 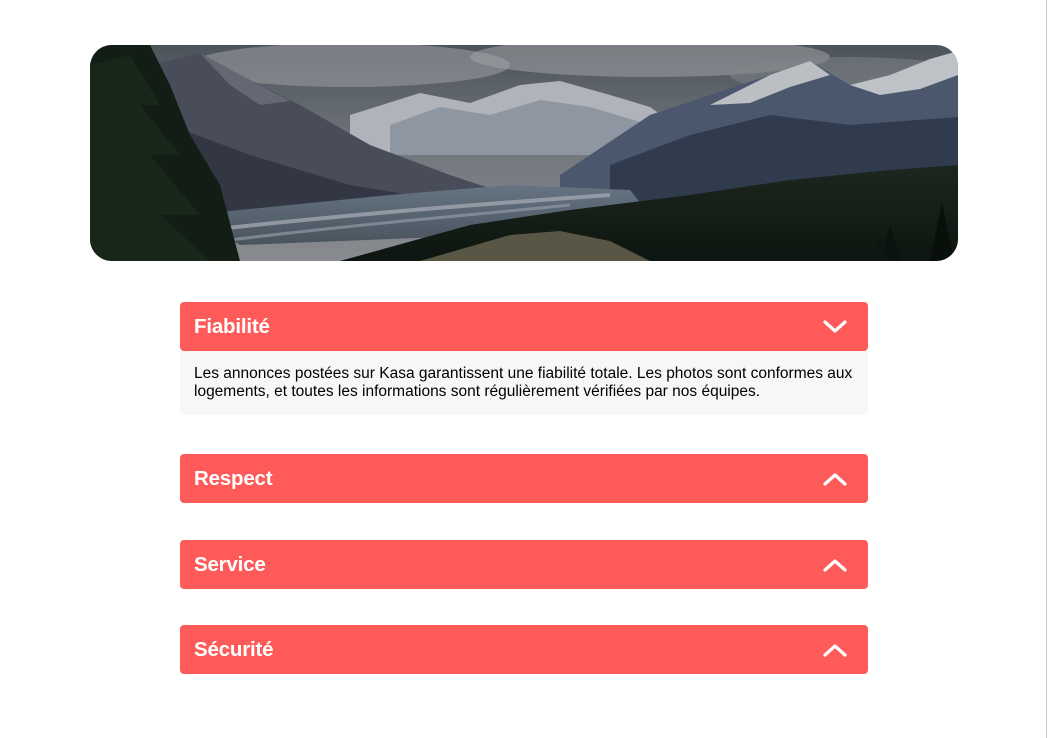 I want to click on collapse-header-fiabilite: Fiabilité, so click(x=524, y=326).